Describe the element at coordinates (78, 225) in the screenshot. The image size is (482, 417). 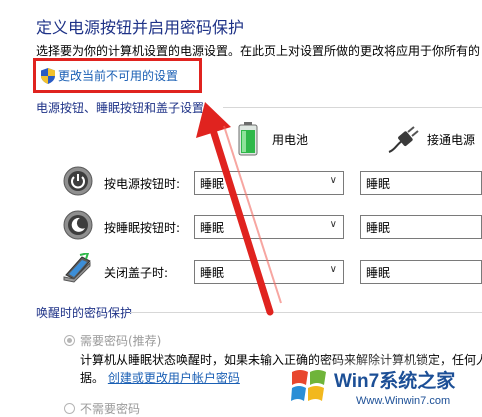
I see `sleep-button-icon` at that location.